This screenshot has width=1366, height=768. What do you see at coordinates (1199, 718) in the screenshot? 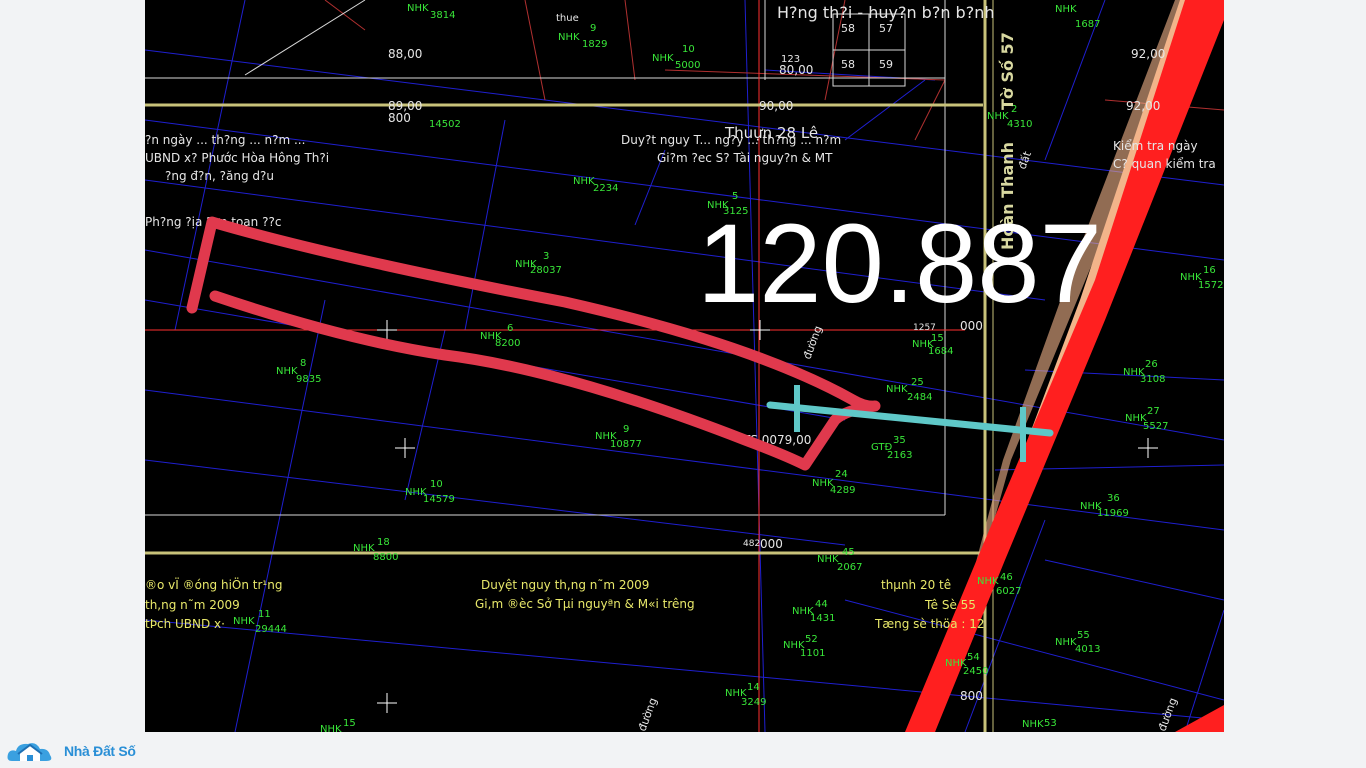
I see `road-red-corner` at bounding box center [1199, 718].